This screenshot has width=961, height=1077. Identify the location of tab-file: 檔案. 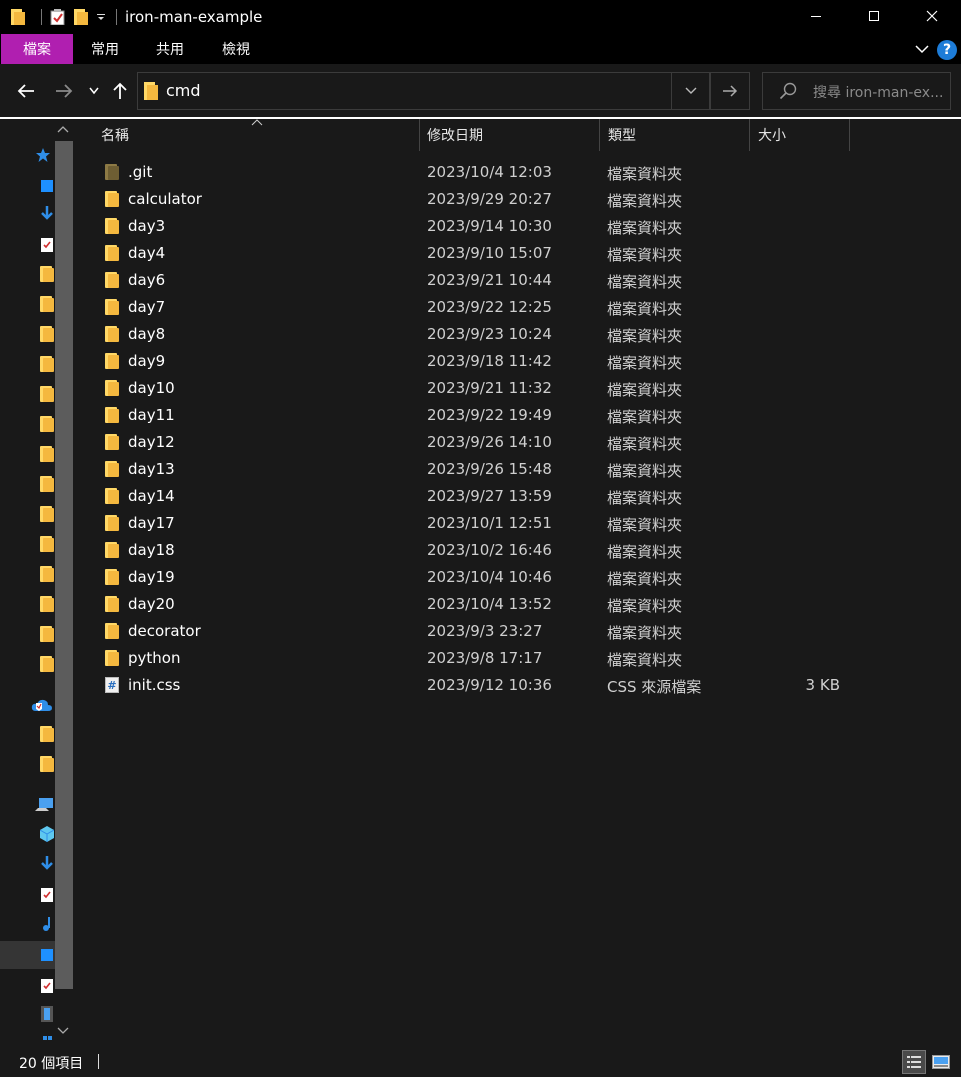
(37, 49).